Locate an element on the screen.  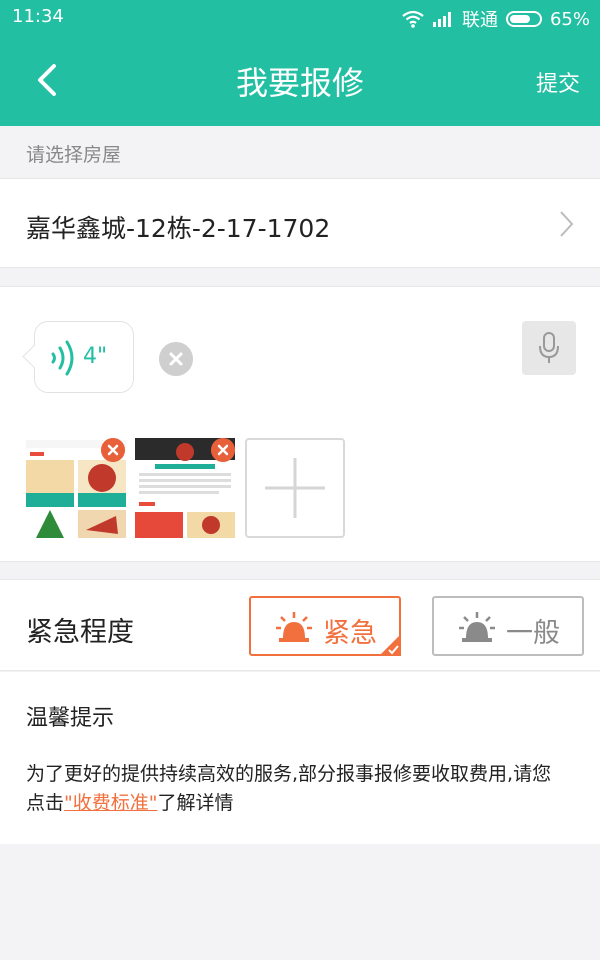
tips-body-suffix: 了解详情 is located at coordinates (195, 803).